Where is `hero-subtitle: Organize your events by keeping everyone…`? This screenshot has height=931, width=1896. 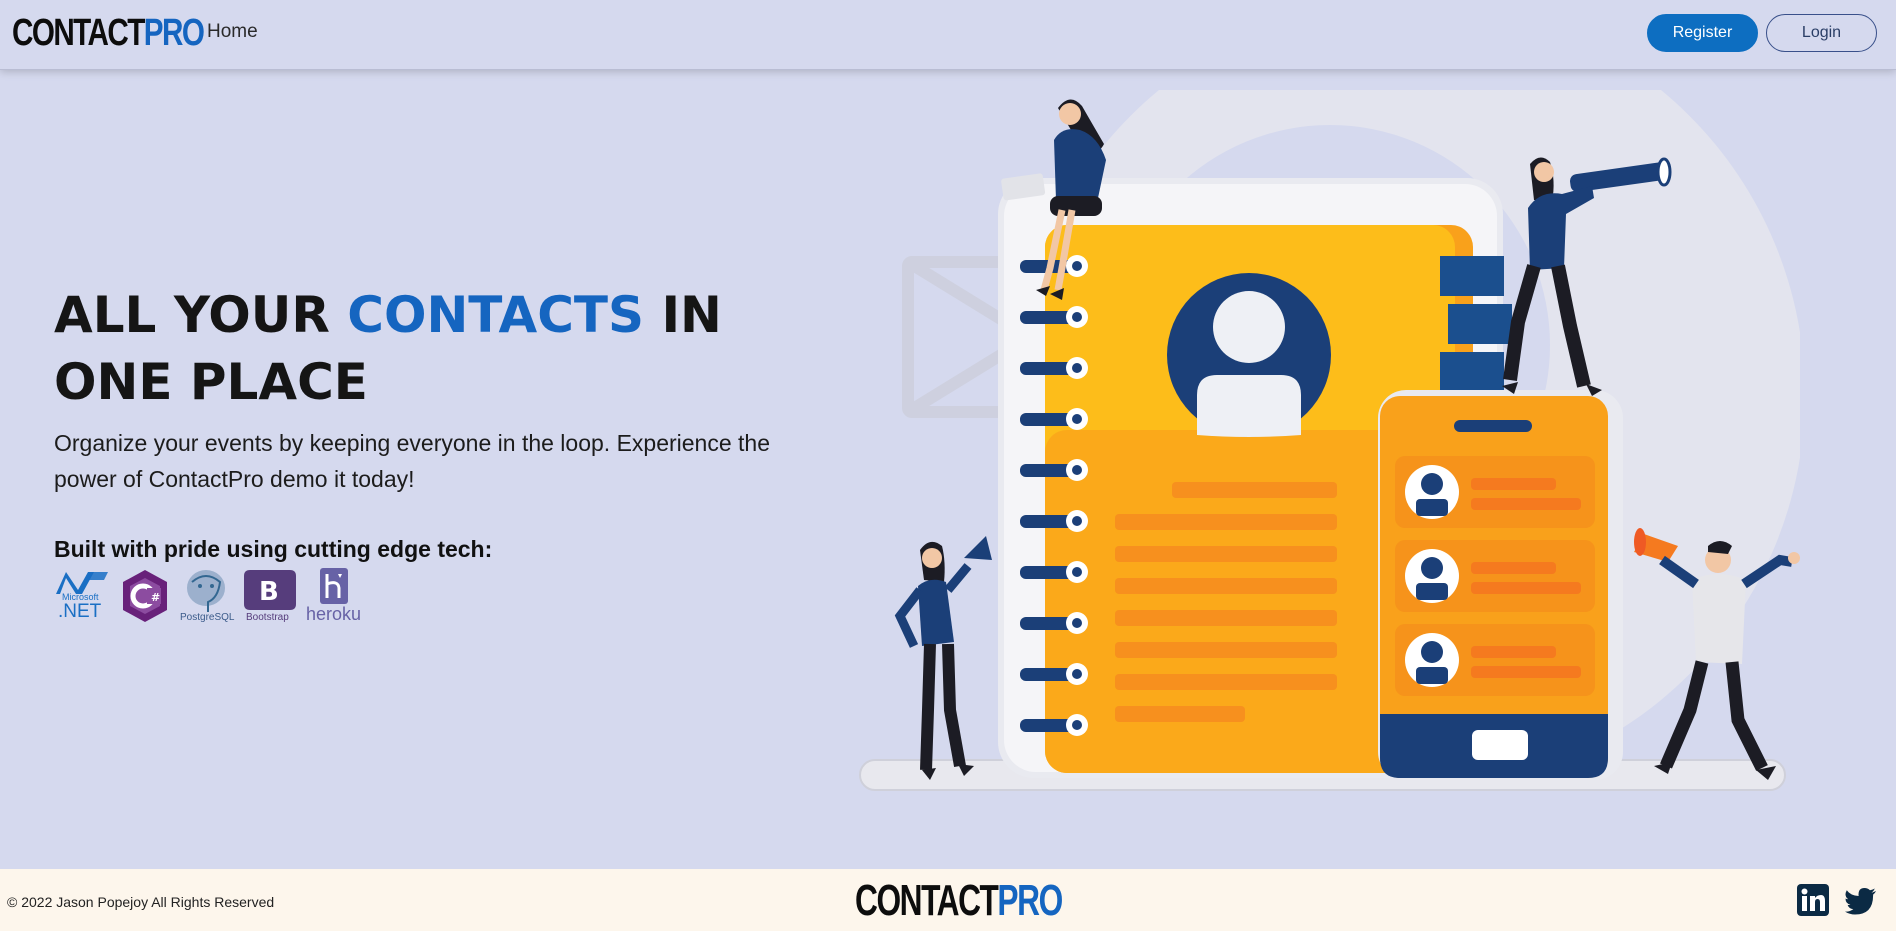
hero-subtitle: Organize your events by keeping everyone… is located at coordinates (412, 461).